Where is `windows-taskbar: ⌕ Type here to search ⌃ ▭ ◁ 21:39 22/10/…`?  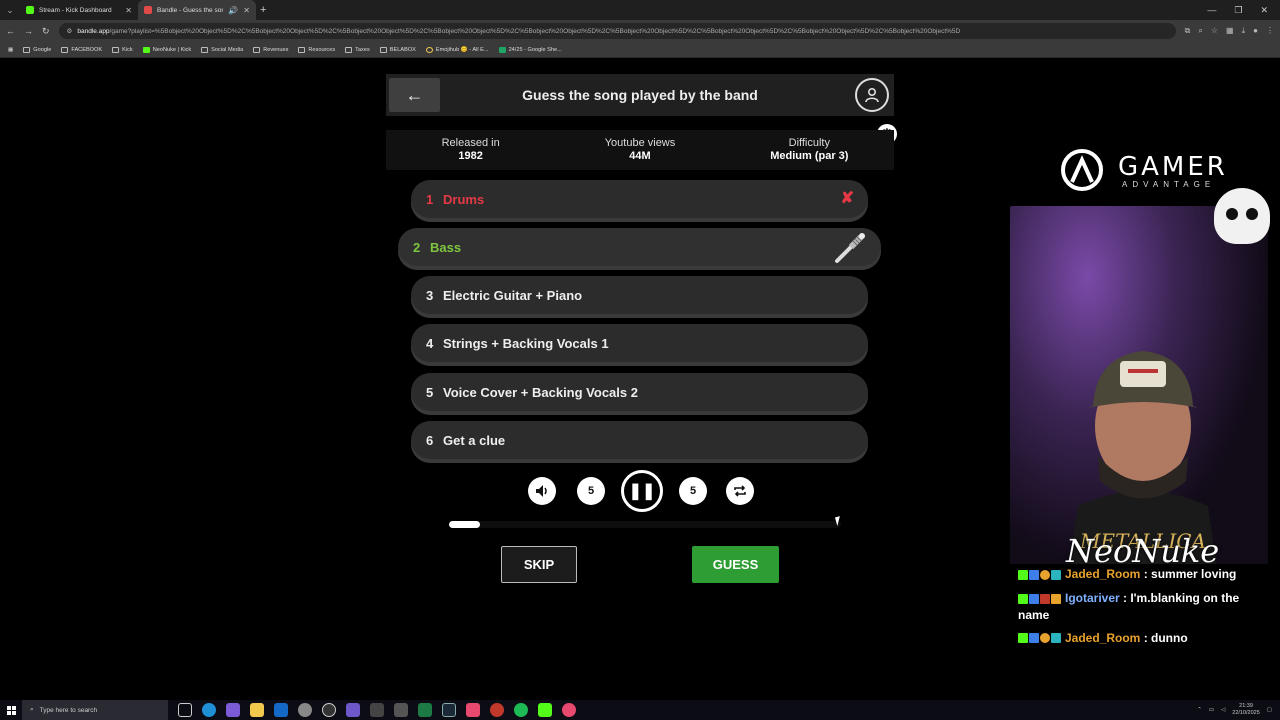
windows-taskbar: ⌕ Type here to search ⌃ ▭ ◁ 21:39 22/10/… is located at coordinates (640, 710).